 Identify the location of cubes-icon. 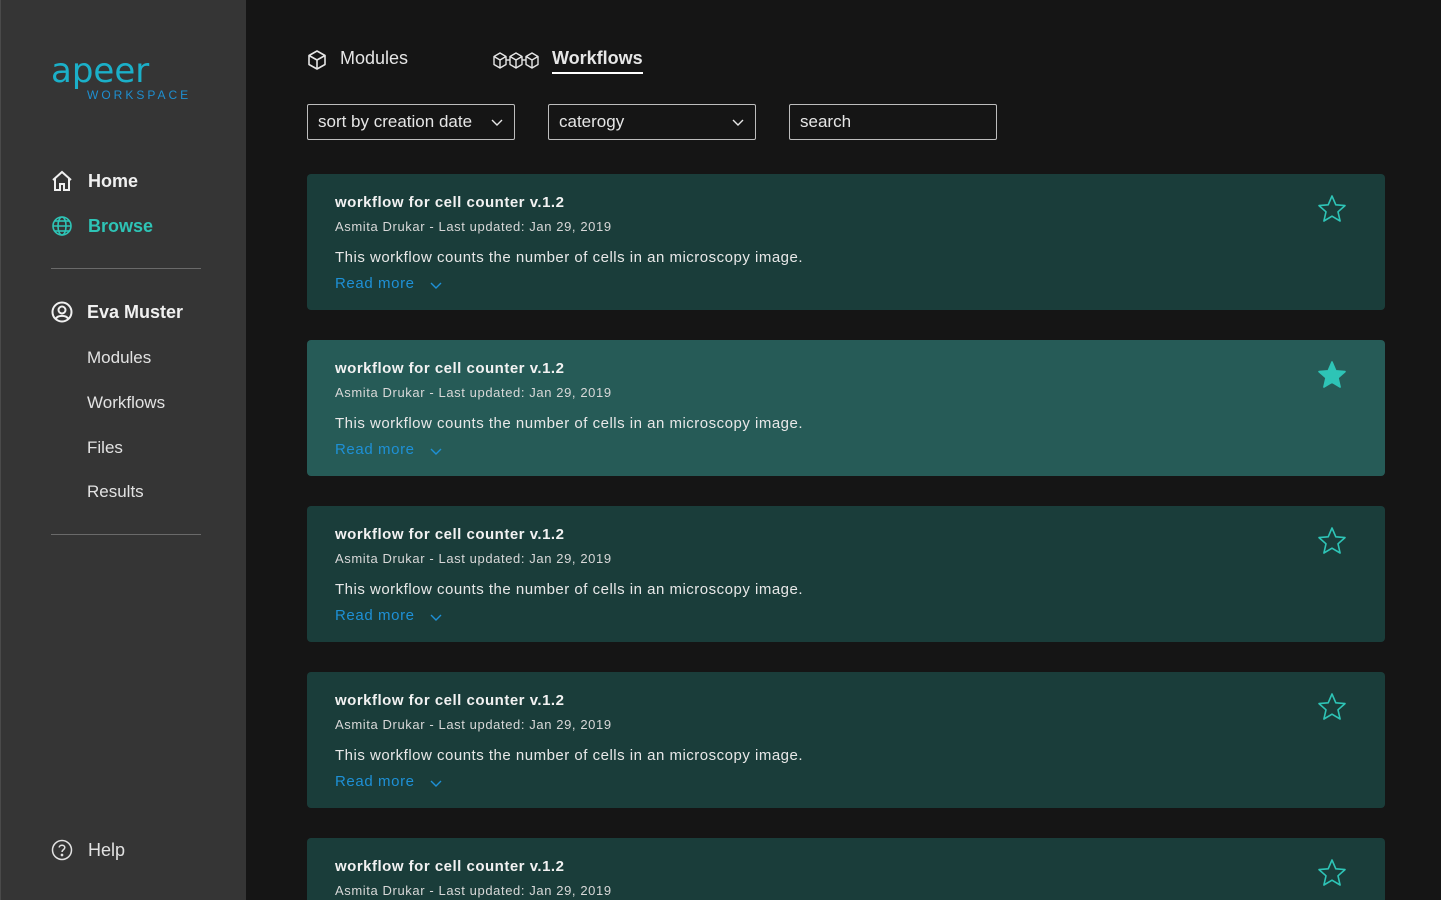
(516, 61).